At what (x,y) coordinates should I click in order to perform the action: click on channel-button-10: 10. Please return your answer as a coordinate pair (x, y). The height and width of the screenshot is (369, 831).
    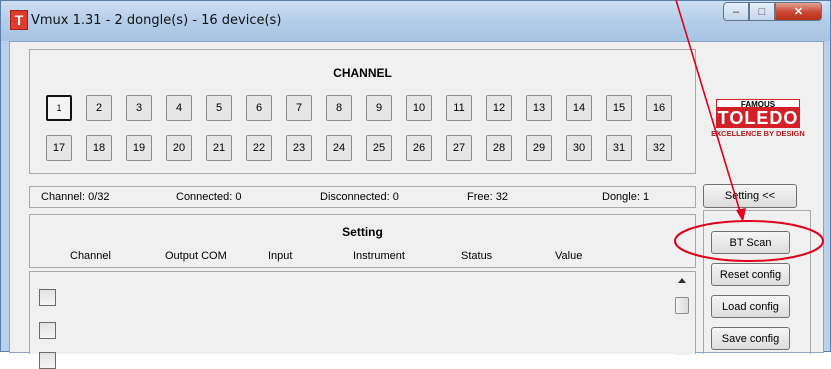
    Looking at the image, I should click on (419, 108).